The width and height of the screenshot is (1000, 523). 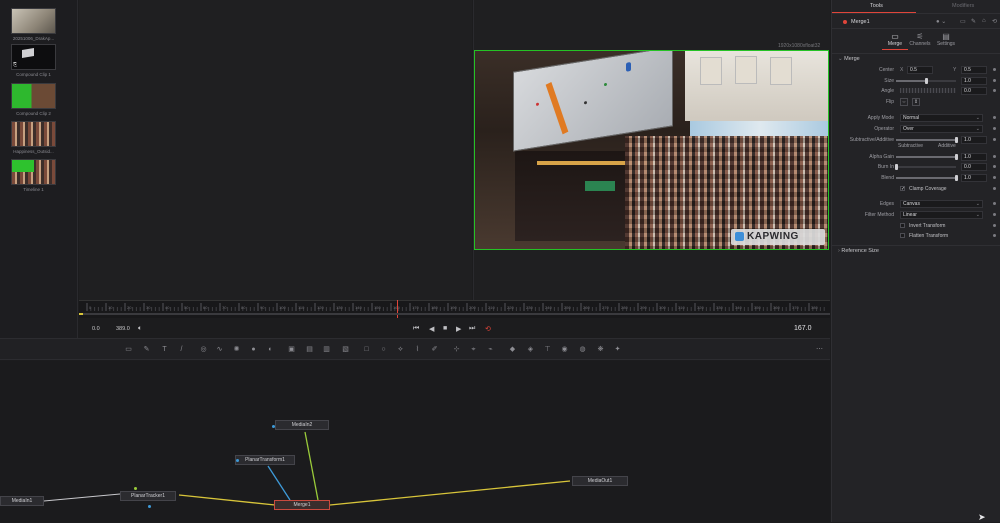 I want to click on angle-wheel, so click(x=928, y=90).